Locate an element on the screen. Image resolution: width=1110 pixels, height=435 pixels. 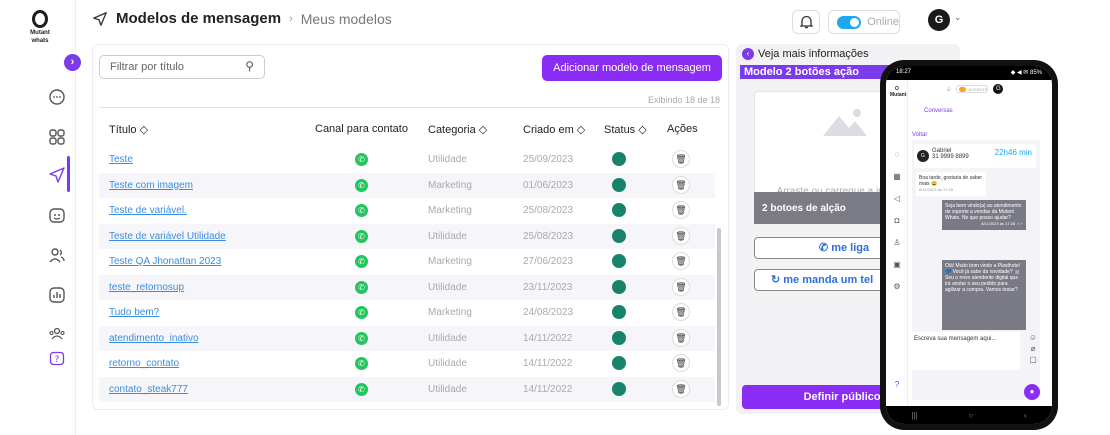
emoji-icon: ☺ is located at coordinates (1033, 337).